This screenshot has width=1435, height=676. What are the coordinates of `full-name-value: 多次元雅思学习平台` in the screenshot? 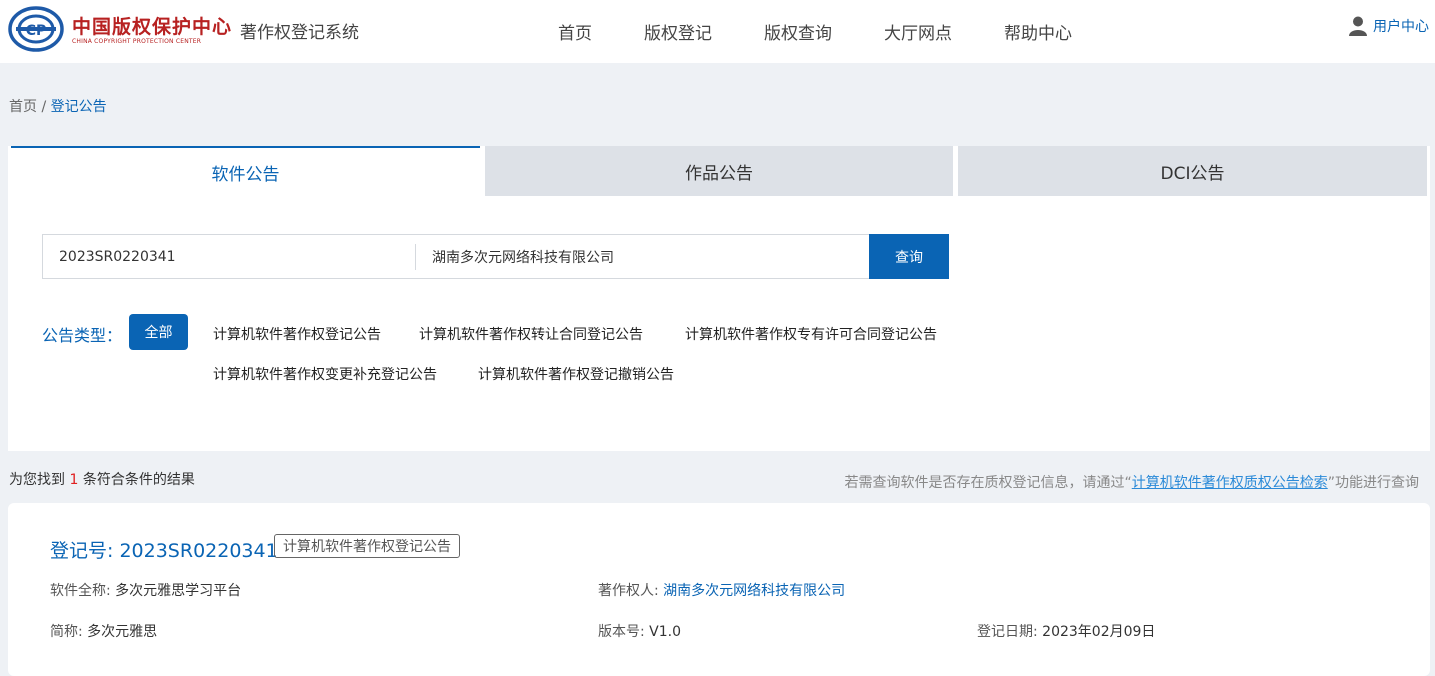 It's located at (178, 591).